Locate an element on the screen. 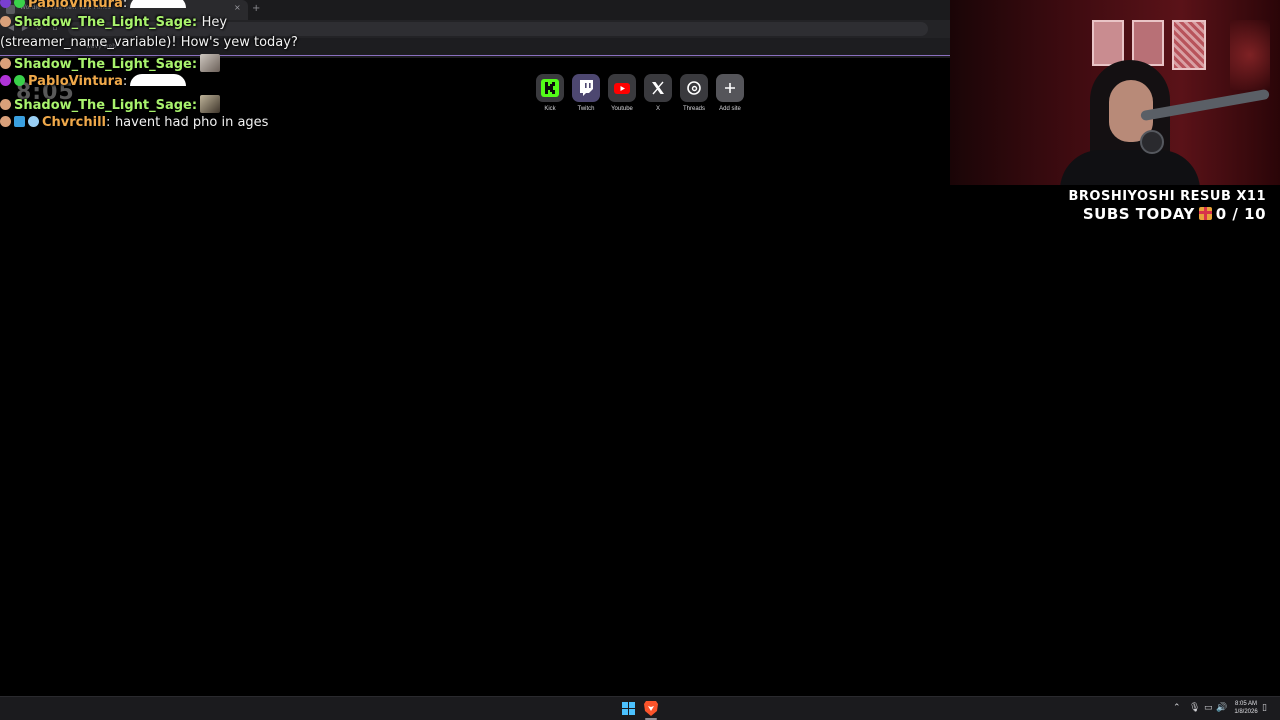 The image size is (1280, 720). twitch-icon is located at coordinates (586, 88).